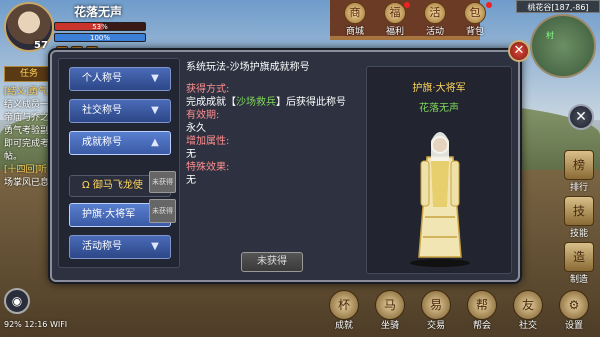 The height and width of the screenshot is (337, 600). What do you see at coordinates (578, 234) in the screenshot?
I see `side-label: 技能` at bounding box center [578, 234].